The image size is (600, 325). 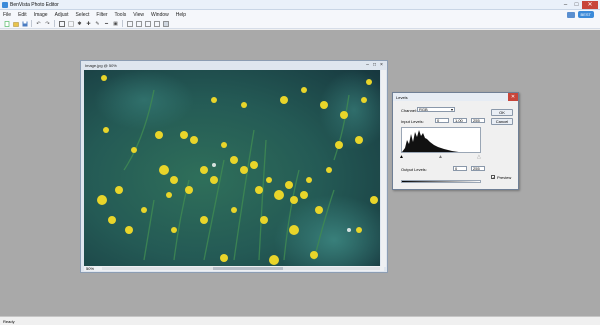 What do you see at coordinates (300, 320) in the screenshot?
I see `status-bar: Ready` at bounding box center [300, 320].